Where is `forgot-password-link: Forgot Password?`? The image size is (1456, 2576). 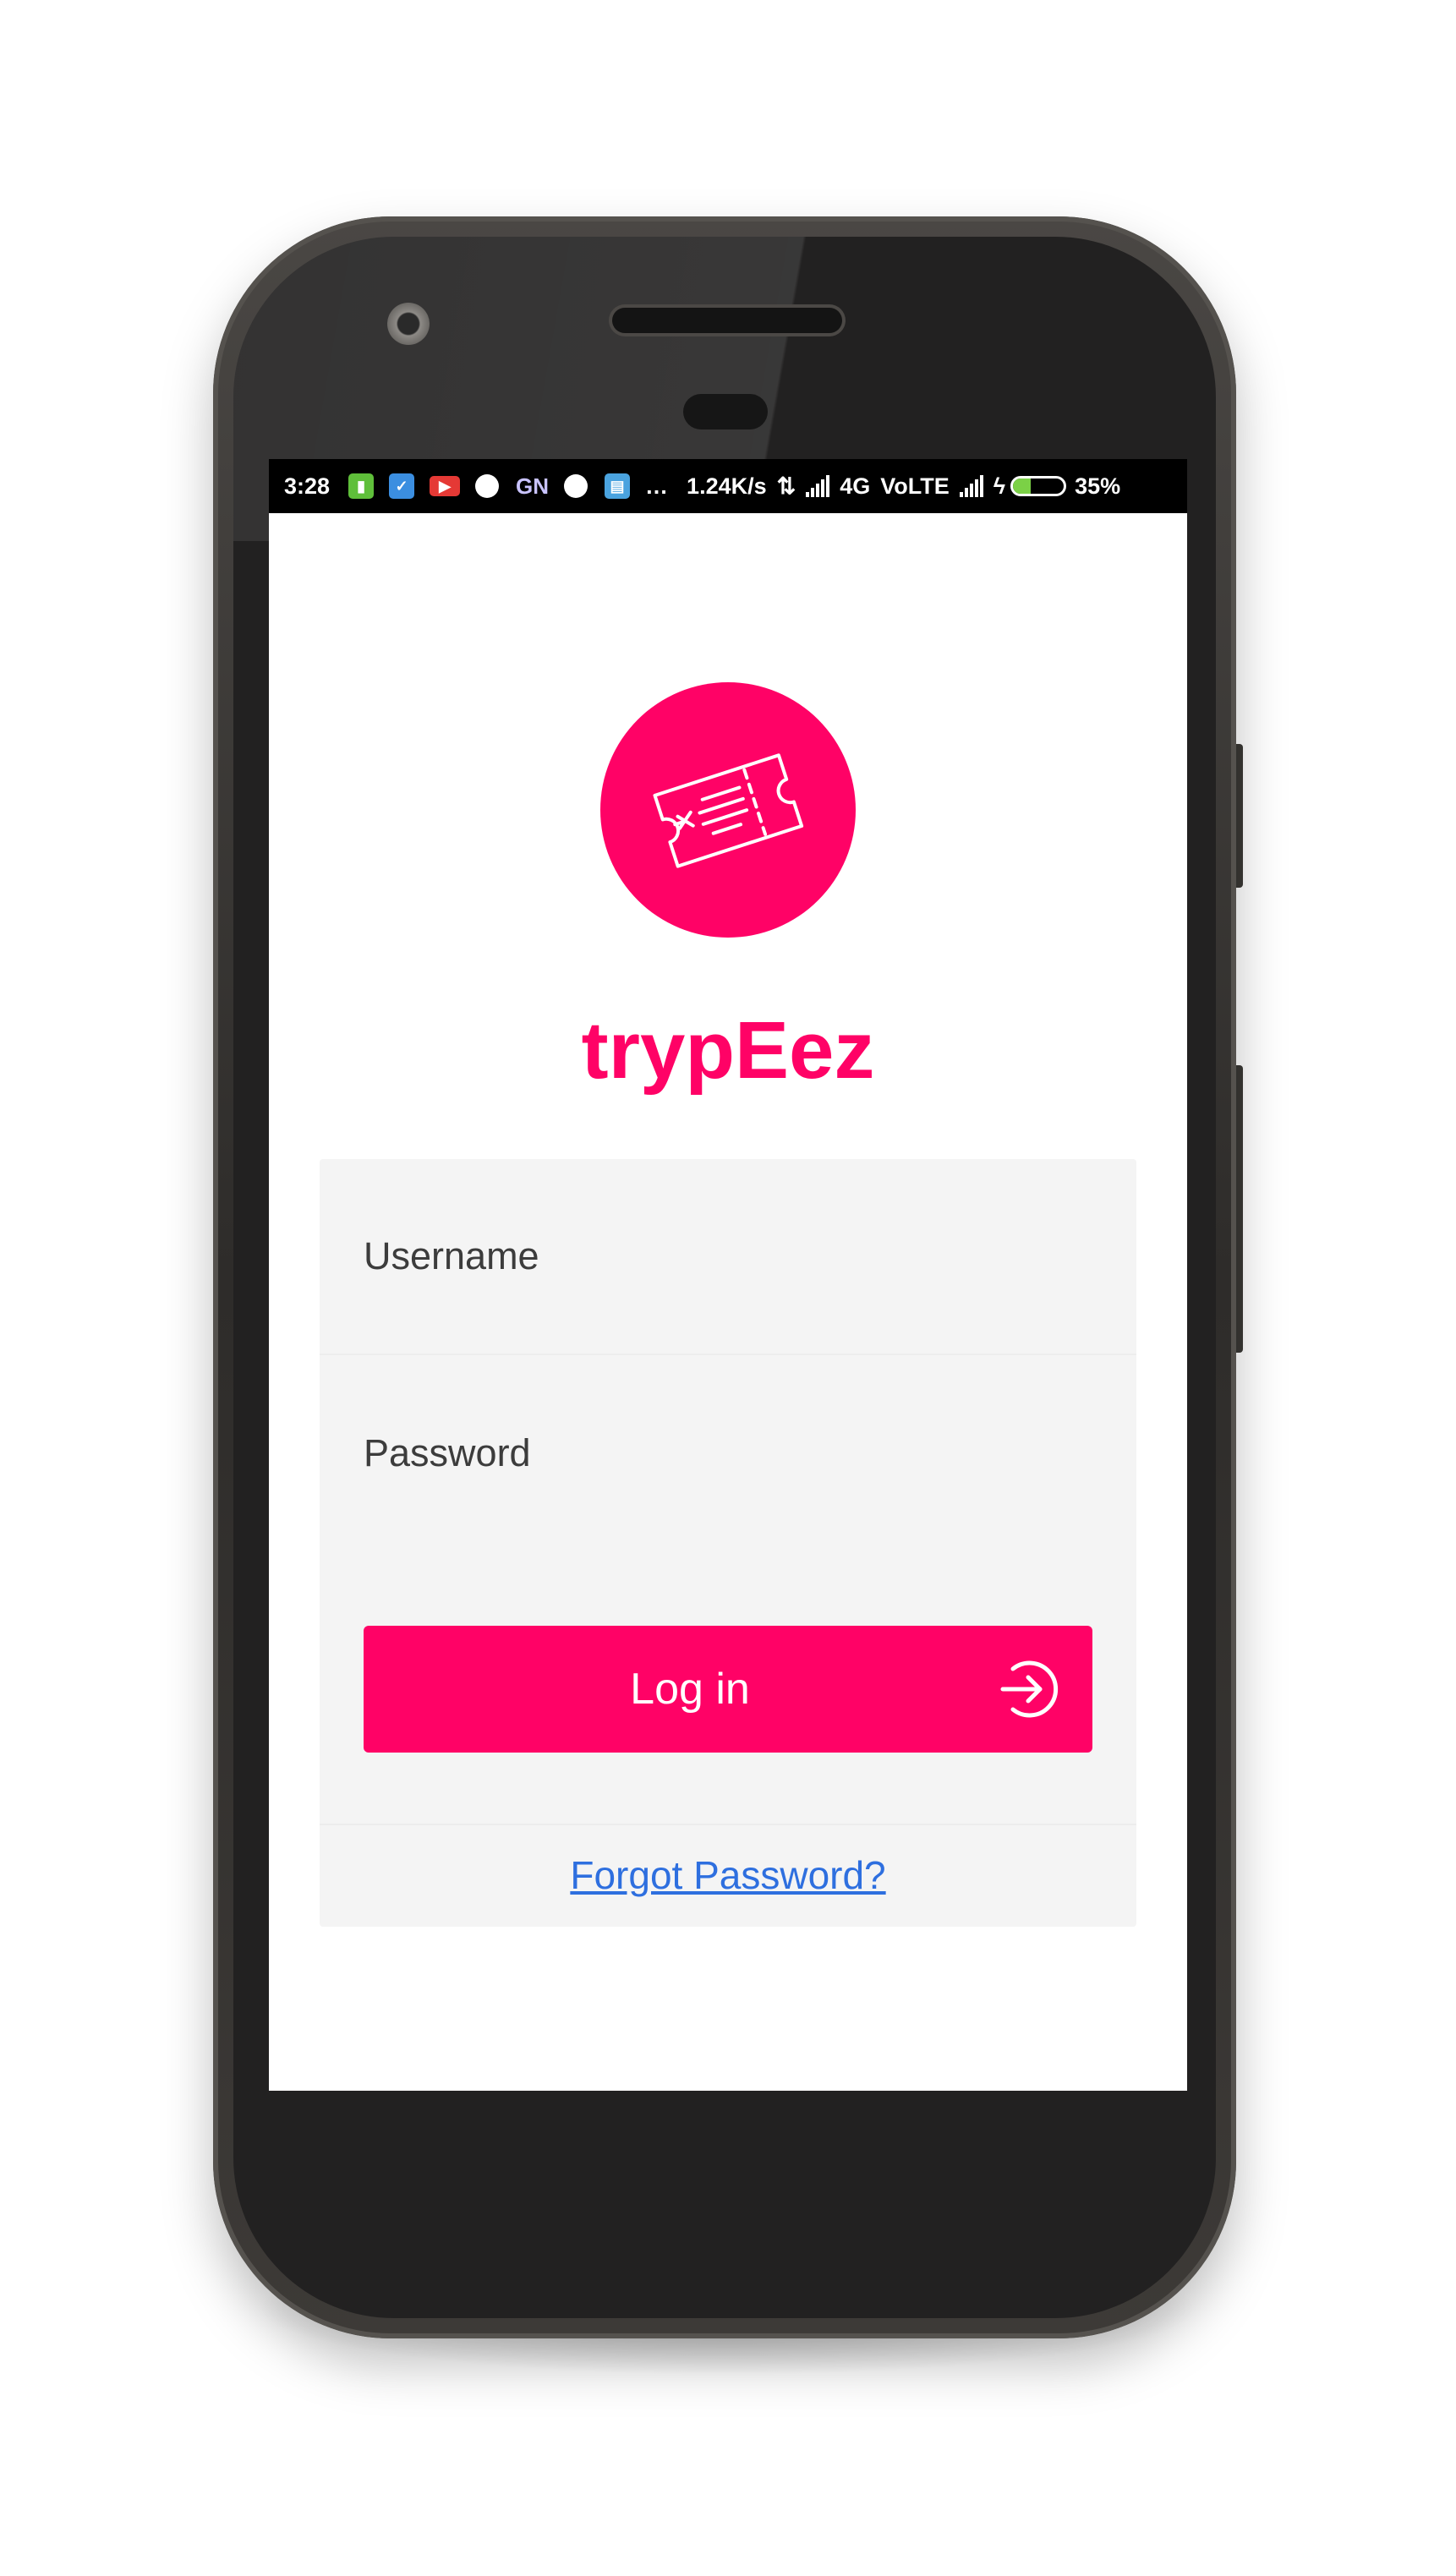
forgot-password-link: Forgot Password? is located at coordinates (728, 1876).